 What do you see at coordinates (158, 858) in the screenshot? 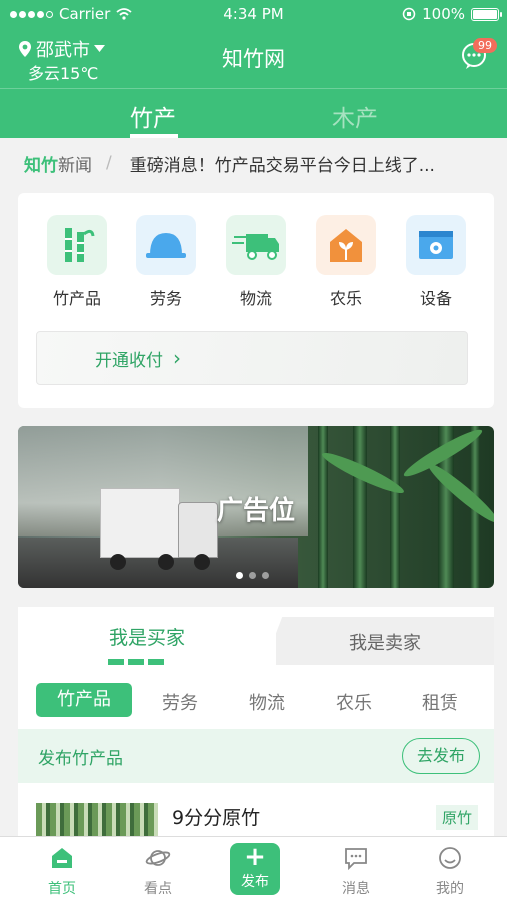
I see `planet-icon` at bounding box center [158, 858].